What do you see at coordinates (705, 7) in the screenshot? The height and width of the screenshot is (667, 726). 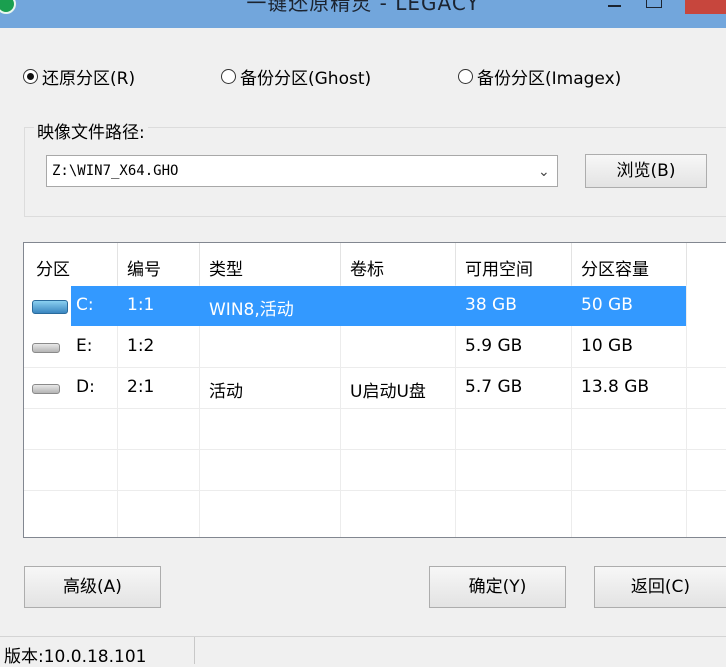 I see `close-button` at bounding box center [705, 7].